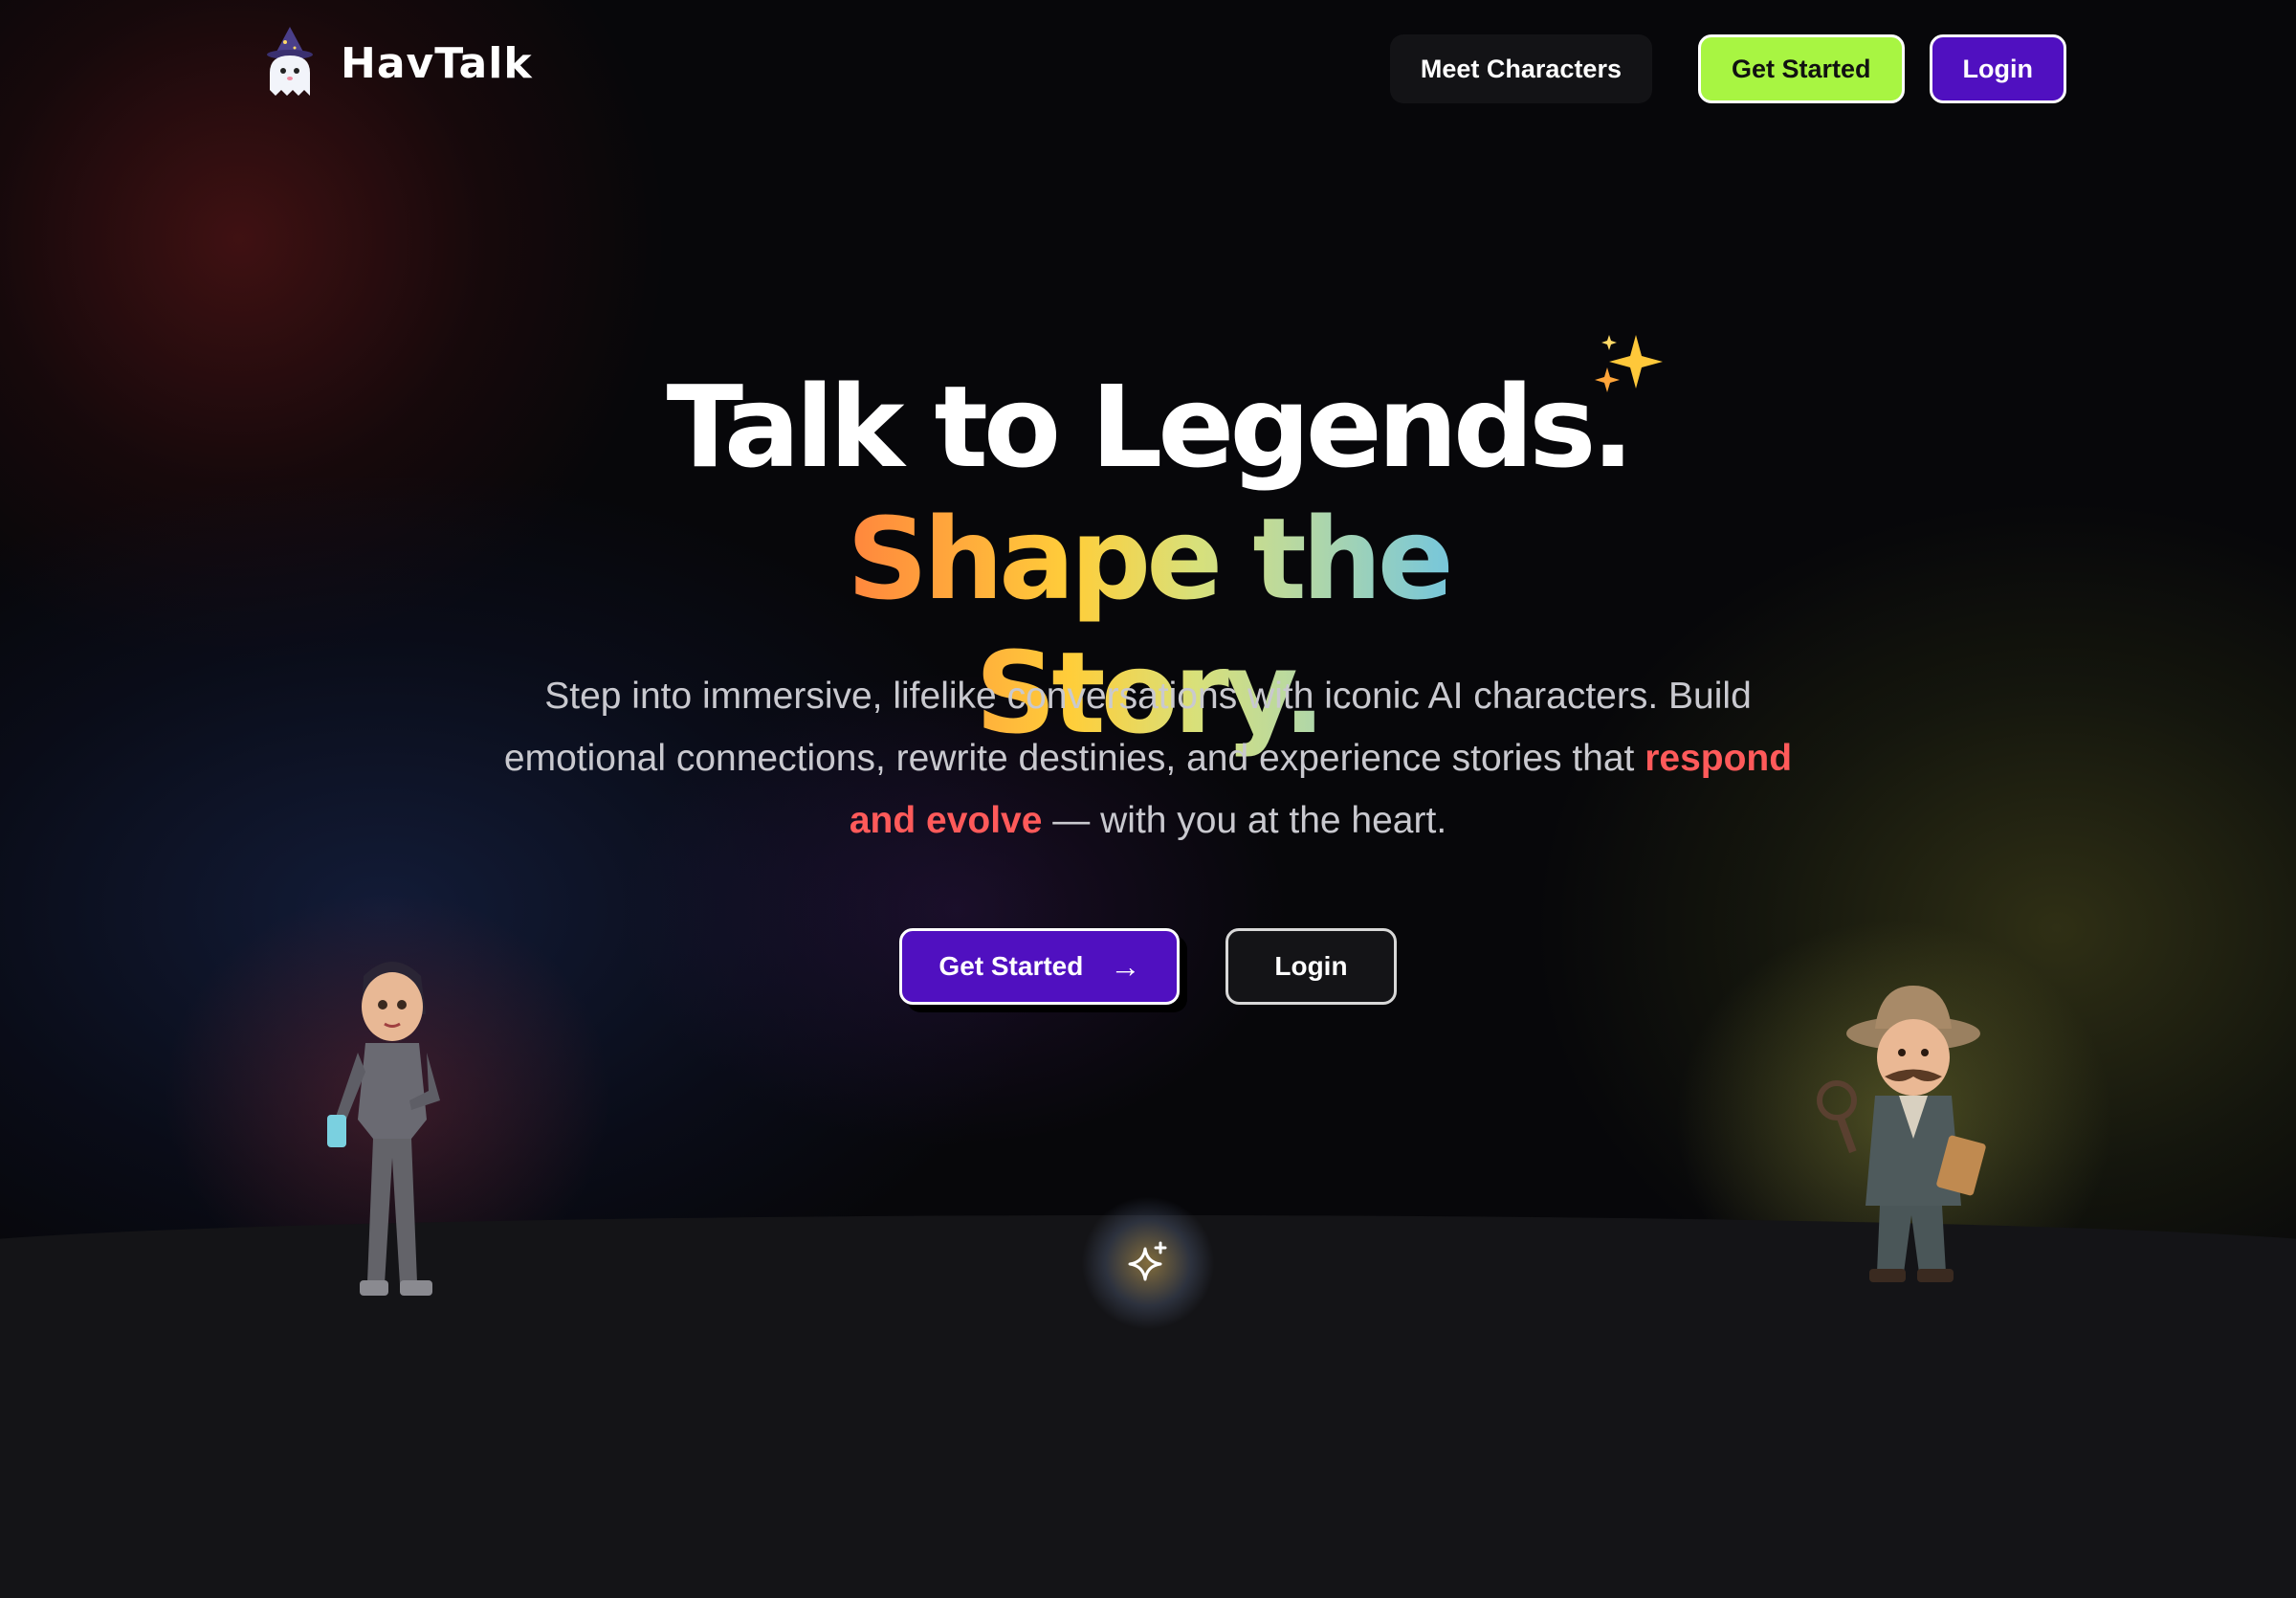  I want to click on bottom-sparkle, so click(1148, 1263).